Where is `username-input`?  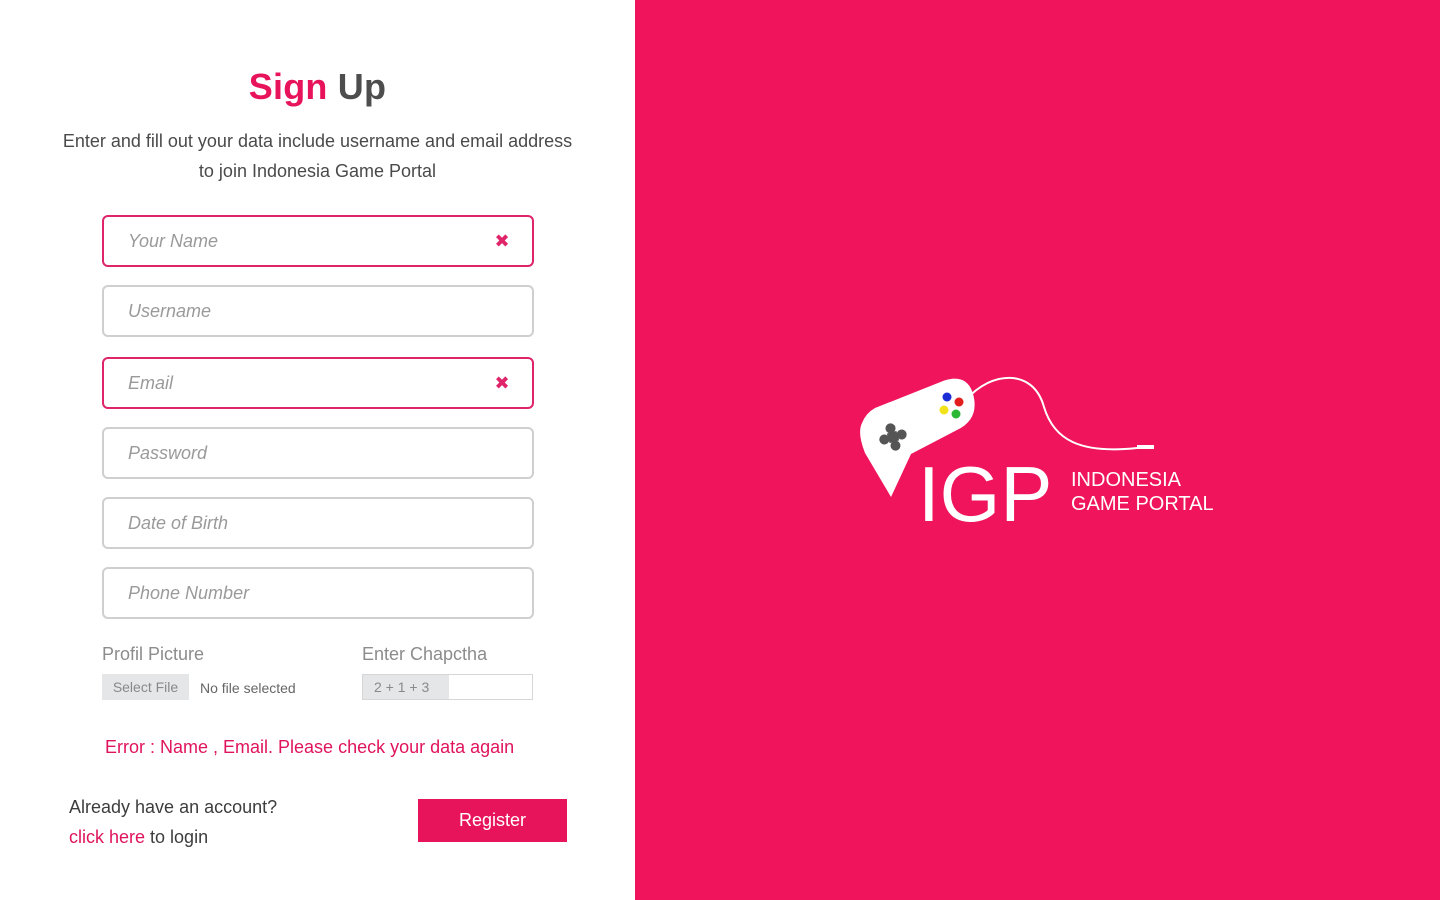 username-input is located at coordinates (318, 311).